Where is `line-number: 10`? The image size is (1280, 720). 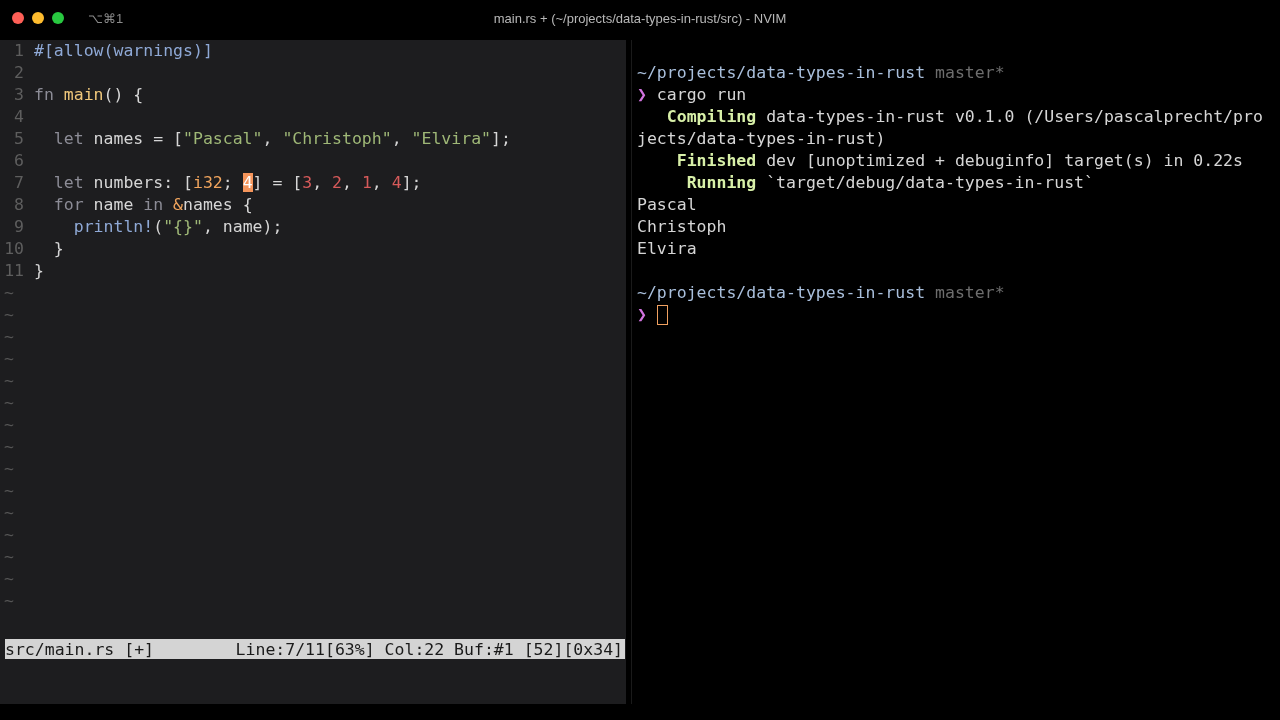 line-number: 10 is located at coordinates (13, 249).